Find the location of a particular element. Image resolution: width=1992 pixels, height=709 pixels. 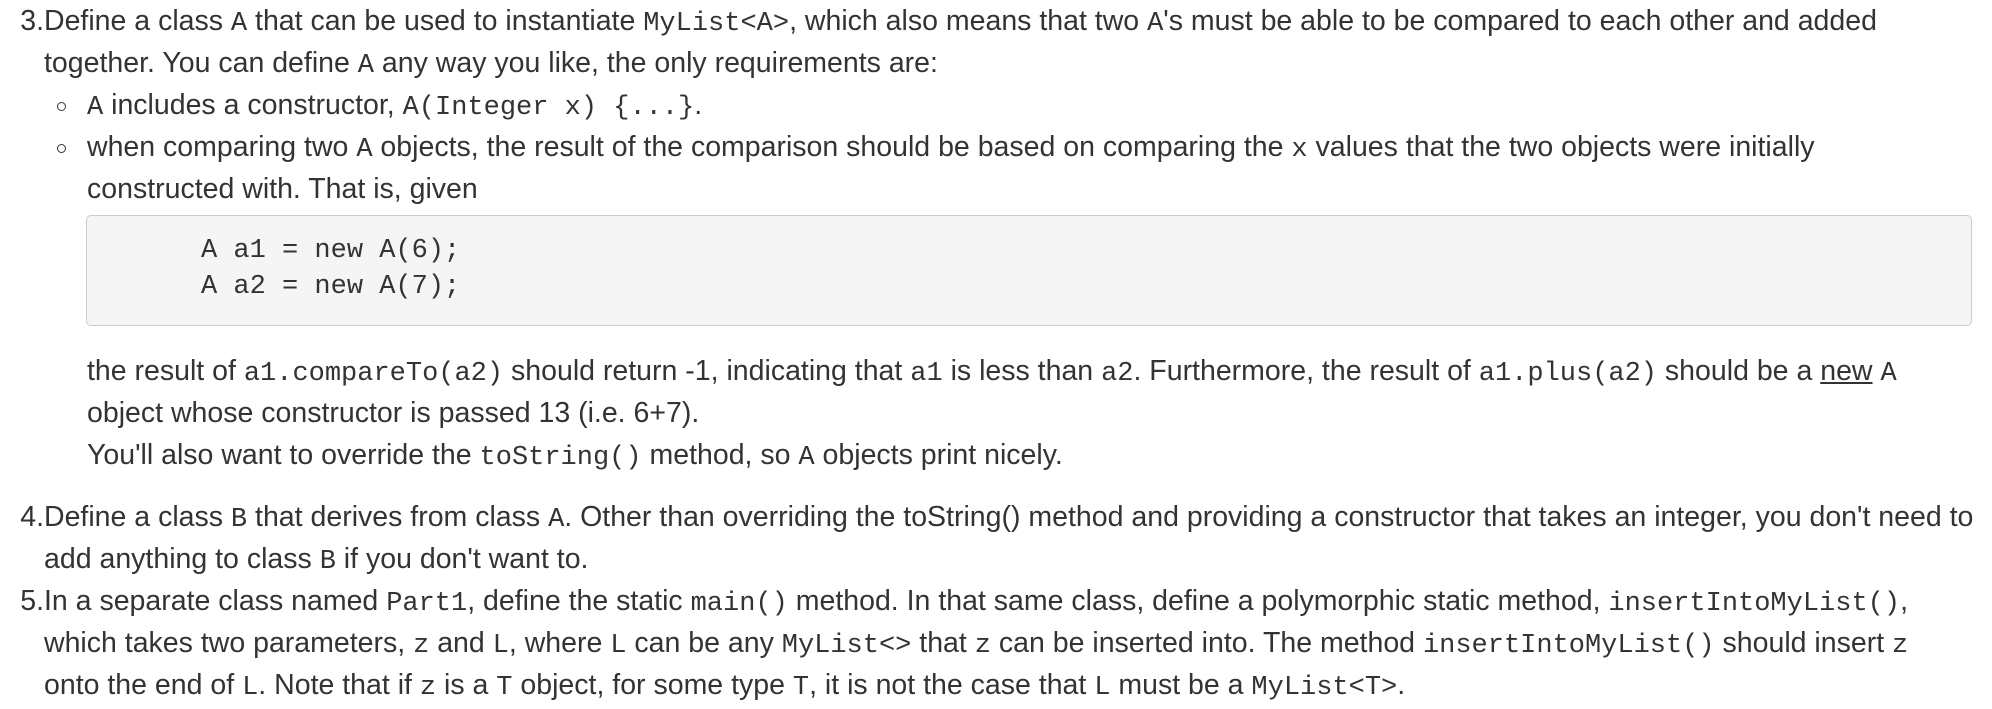

code-block: A a1 = new A(6); A a2 = new A(7); is located at coordinates (1029, 270).